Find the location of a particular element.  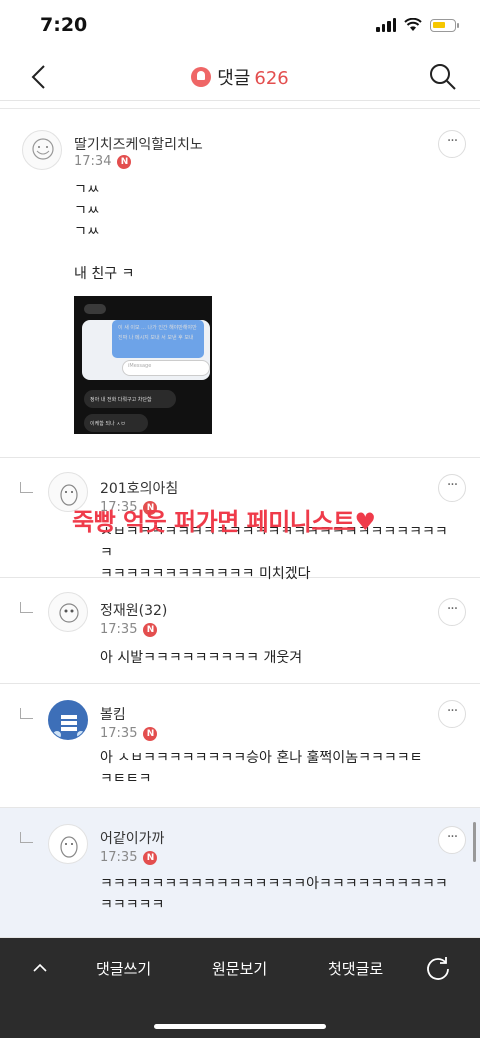

overlay-watermark-text: 죽빵 억웃 퍼가면 페미니스트♥ is located at coordinates (224, 522).